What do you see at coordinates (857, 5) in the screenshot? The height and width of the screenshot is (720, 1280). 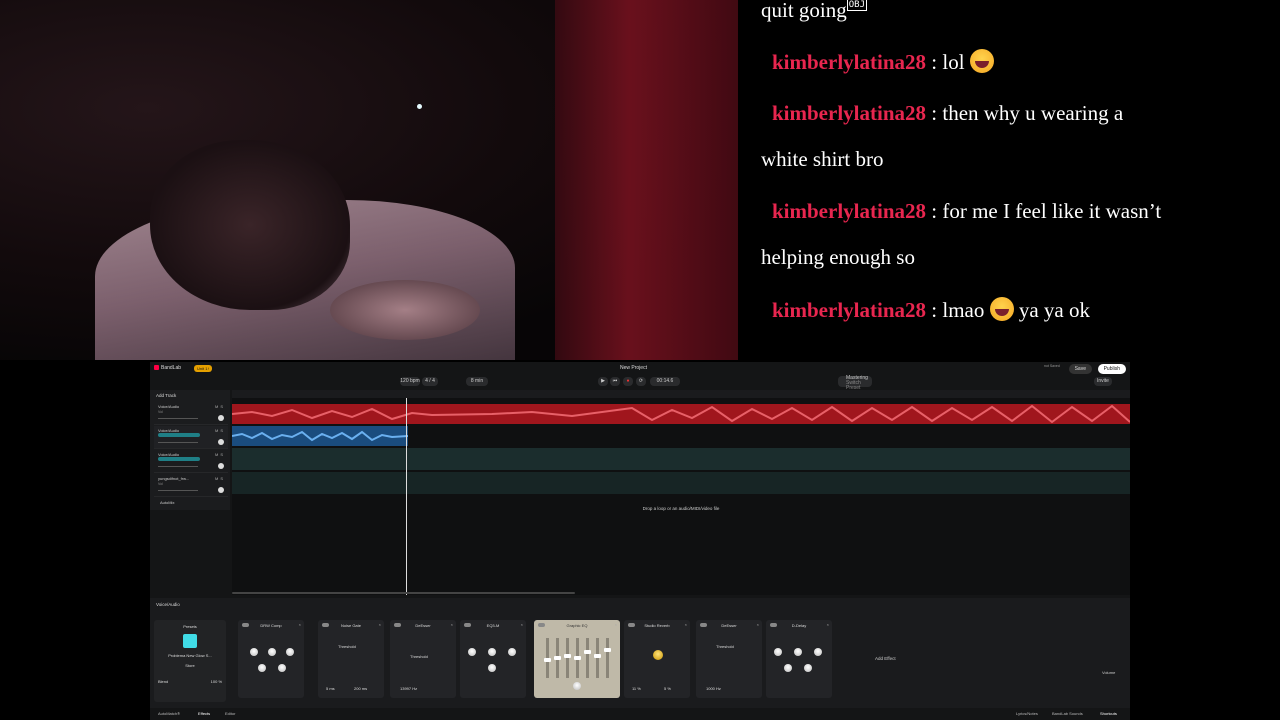 I see `obj-marker: OBJ` at bounding box center [857, 5].